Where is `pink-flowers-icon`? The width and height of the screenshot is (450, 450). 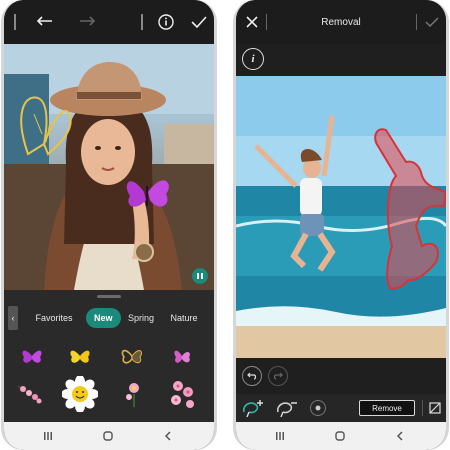
pink-flowers-icon is located at coordinates (134, 394).